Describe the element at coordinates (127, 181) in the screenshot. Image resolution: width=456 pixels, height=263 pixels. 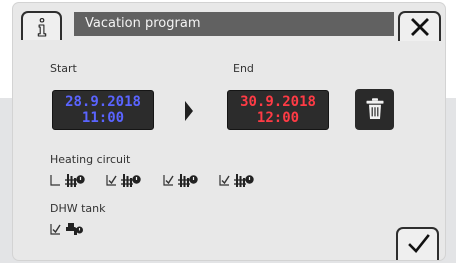
I see `heating-circuit-2-checked-icon` at that location.